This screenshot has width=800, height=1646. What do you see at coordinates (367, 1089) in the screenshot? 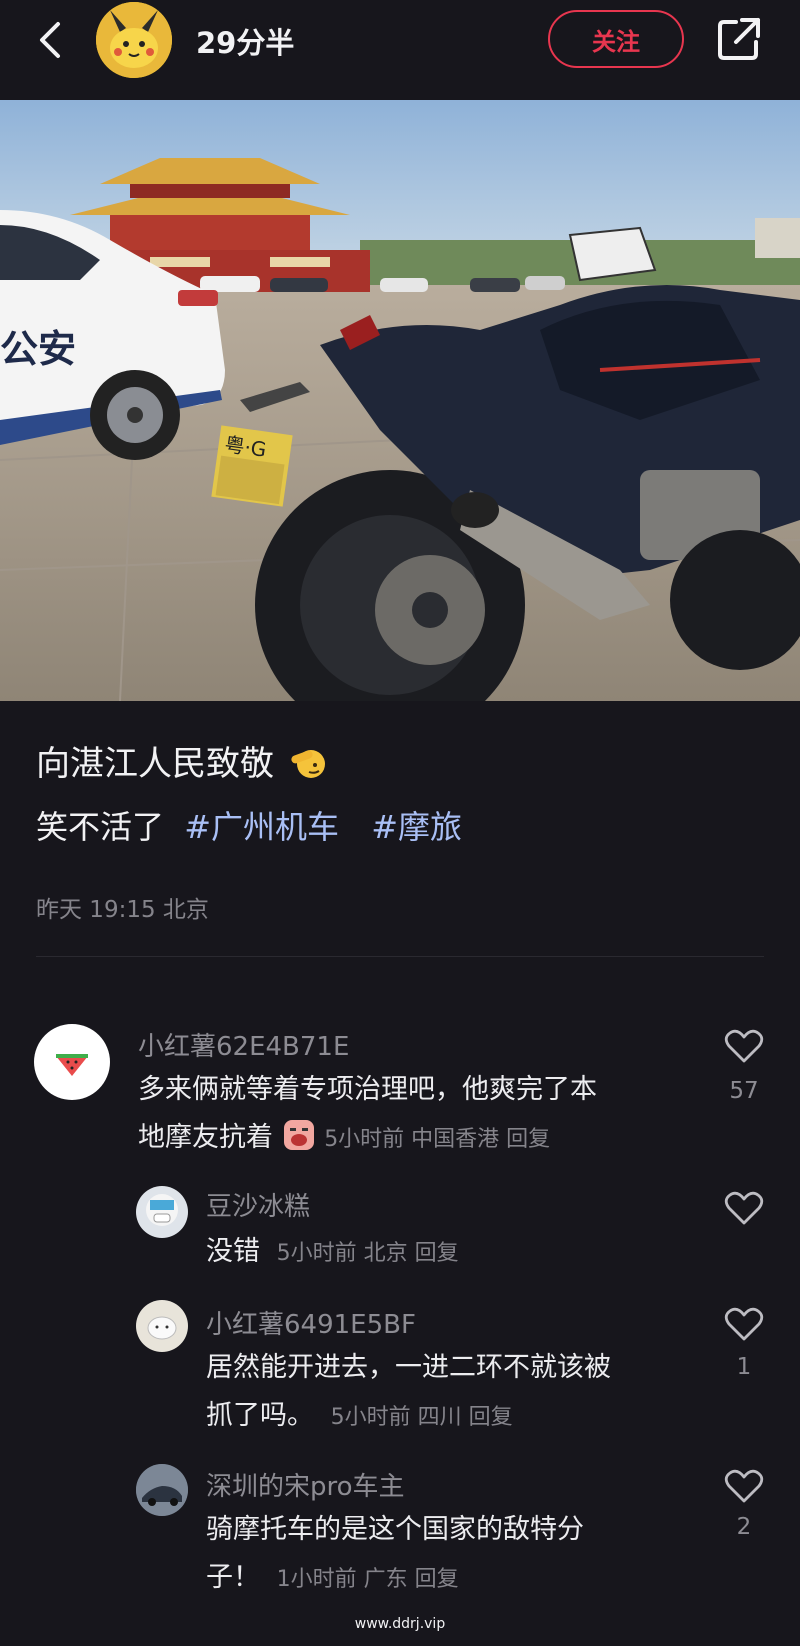
I see `comment-line: 多来俩就等着专项治理吧，他爽完了本` at bounding box center [367, 1089].